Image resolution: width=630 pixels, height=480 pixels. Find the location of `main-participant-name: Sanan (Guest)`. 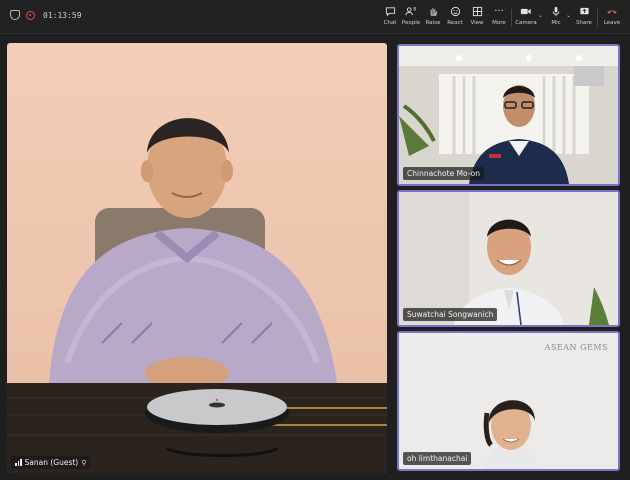

main-participant-name: Sanan (Guest) is located at coordinates (51, 462).